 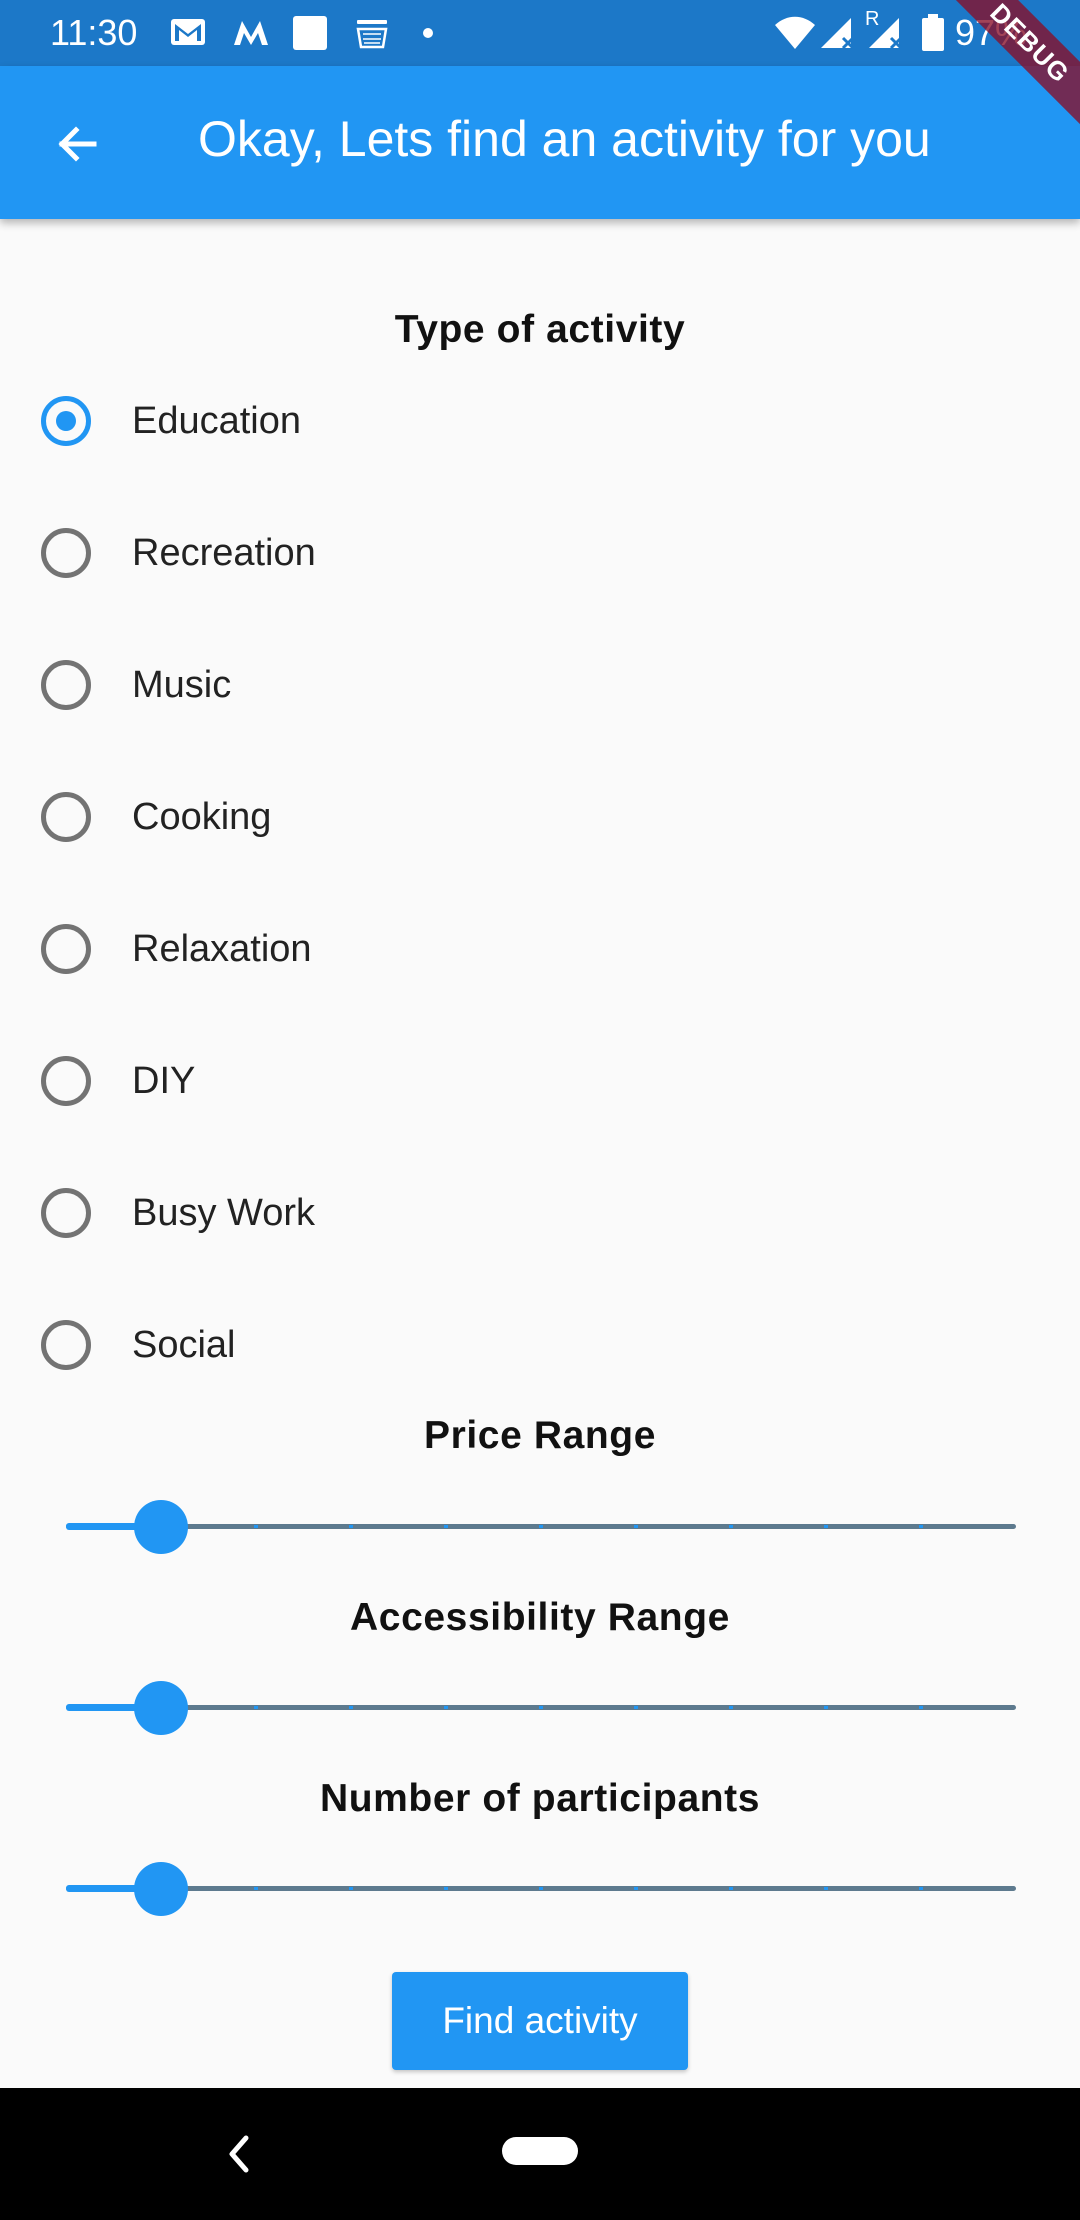 I want to click on price-range-heading: Price Range, so click(x=540, y=1435).